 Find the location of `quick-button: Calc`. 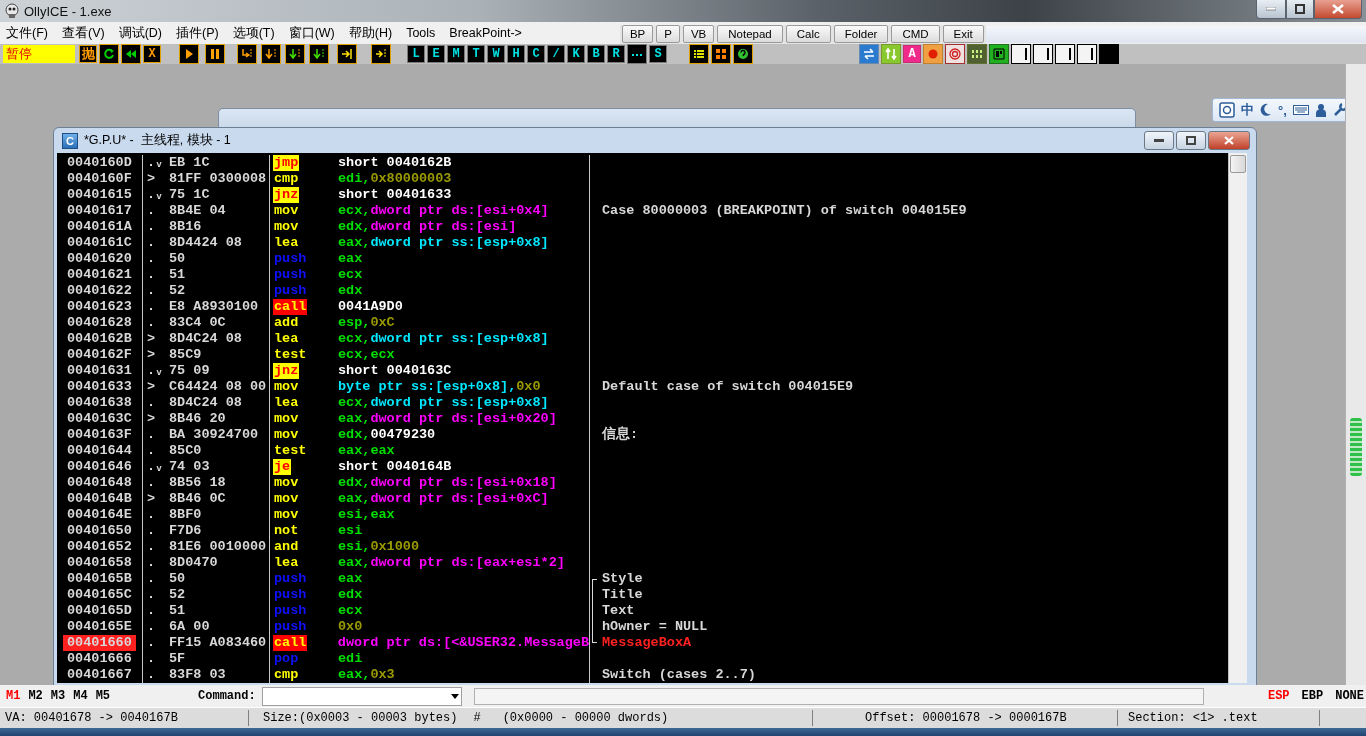

quick-button: Calc is located at coordinates (808, 34).